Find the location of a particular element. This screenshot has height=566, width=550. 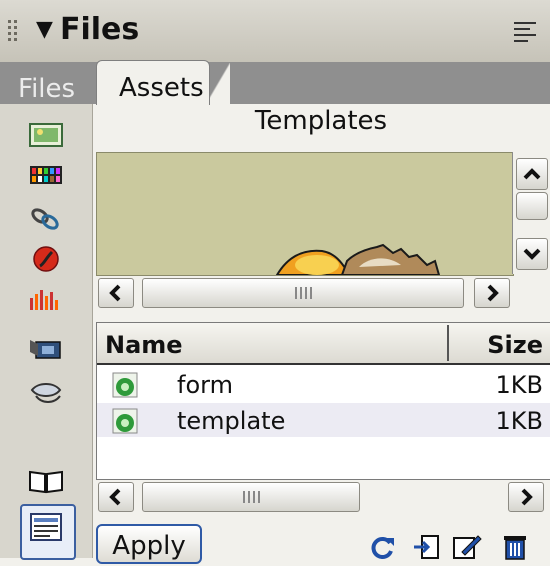

scroll-up-button is located at coordinates (532, 174).